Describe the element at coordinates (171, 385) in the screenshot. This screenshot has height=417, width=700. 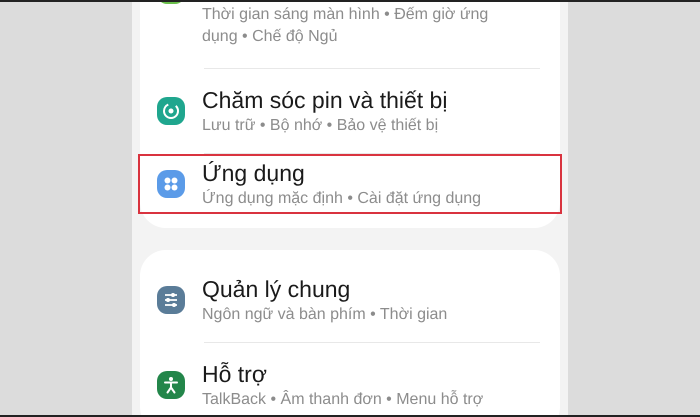
I see `accessibility-icon` at that location.